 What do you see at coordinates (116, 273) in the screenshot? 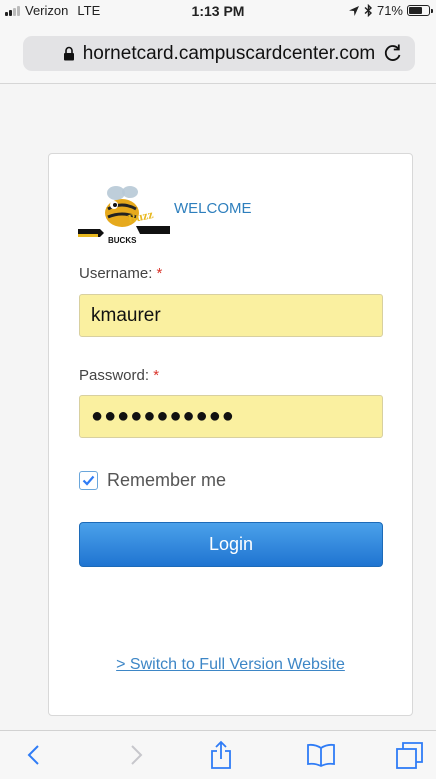
I see `username-label-text: Username:` at bounding box center [116, 273].